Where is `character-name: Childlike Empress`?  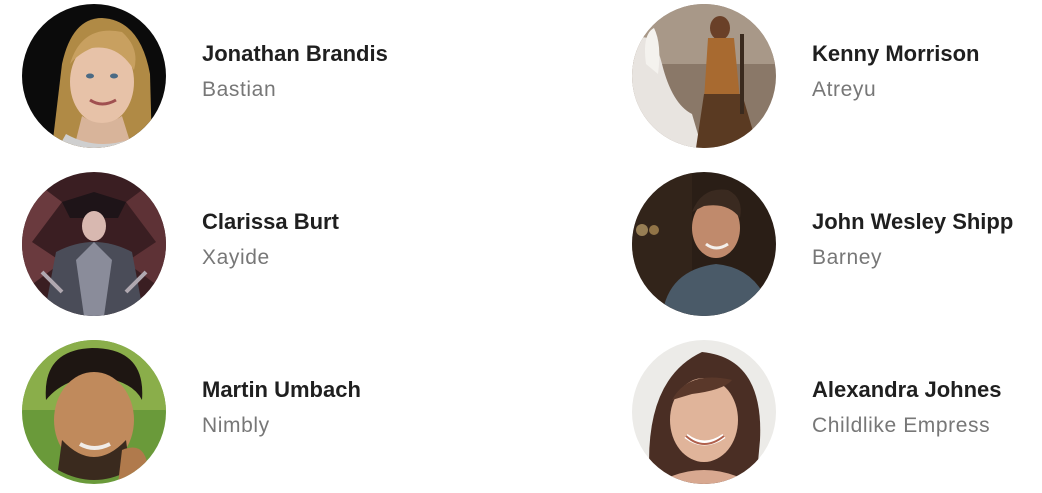
character-name: Childlike Empress is located at coordinates (901, 425).